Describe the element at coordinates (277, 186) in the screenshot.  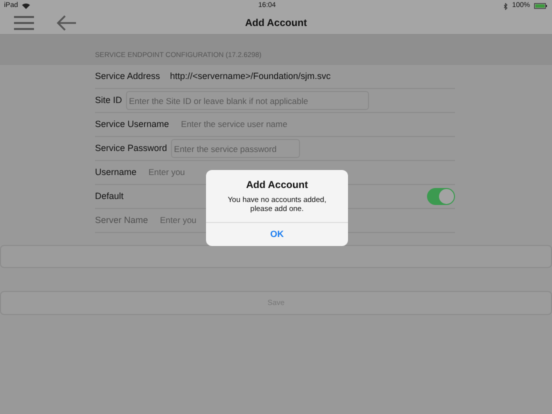
I see `alert-title: Add Account` at that location.